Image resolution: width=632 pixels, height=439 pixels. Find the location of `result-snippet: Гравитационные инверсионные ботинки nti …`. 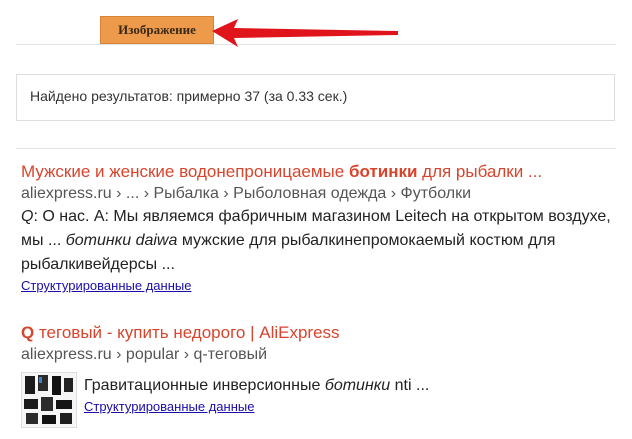

result-snippet: Гравитационные инверсионные ботинки nti … is located at coordinates (257, 385).